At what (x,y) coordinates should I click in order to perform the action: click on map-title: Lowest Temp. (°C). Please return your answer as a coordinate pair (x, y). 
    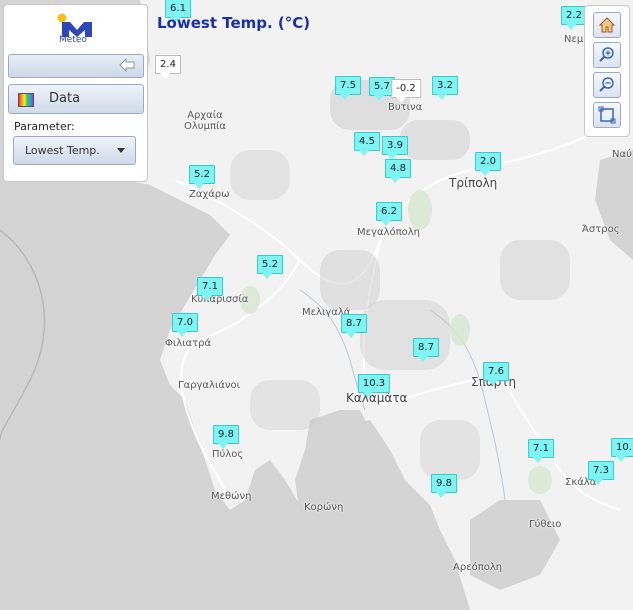
    Looking at the image, I should click on (234, 23).